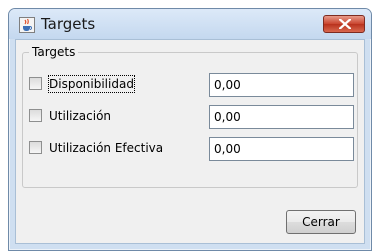 Image resolution: width=376 pixels, height=252 pixels. What do you see at coordinates (106, 148) in the screenshot?
I see `utilizacion-efectiva-label: Utilización Efectiva` at bounding box center [106, 148].